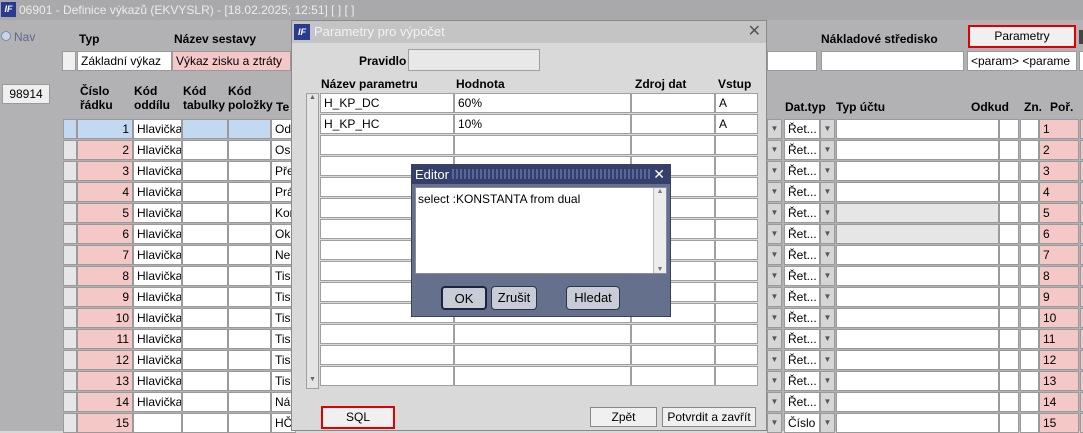 This screenshot has height=433, width=1083. What do you see at coordinates (1059, 360) in the screenshot?
I see `row-poradi-cell: 12` at bounding box center [1059, 360].